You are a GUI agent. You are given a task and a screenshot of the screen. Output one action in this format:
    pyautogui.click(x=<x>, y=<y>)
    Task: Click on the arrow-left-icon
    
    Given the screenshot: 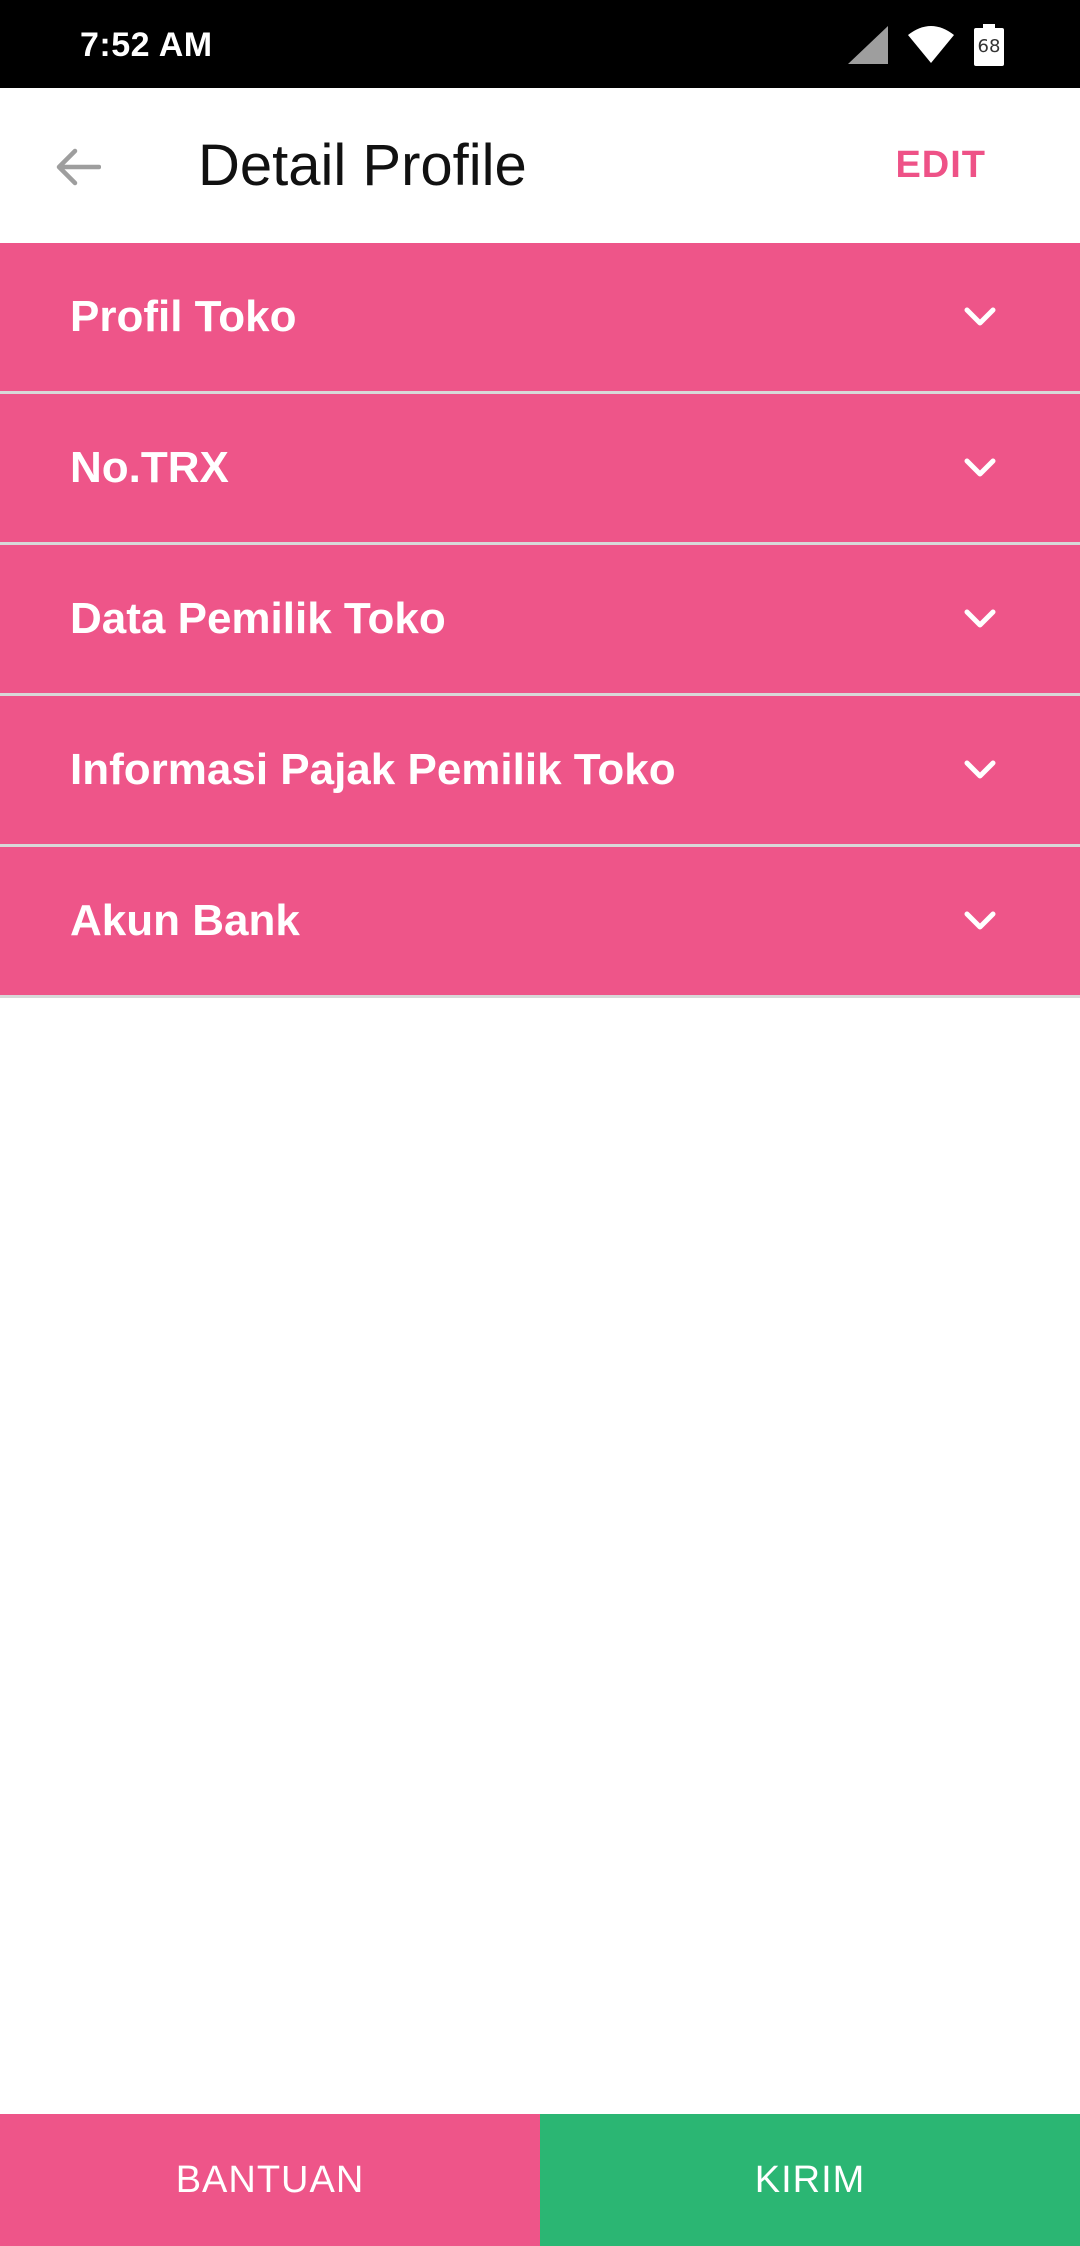 What is the action you would take?
    pyautogui.click(x=78, y=167)
    